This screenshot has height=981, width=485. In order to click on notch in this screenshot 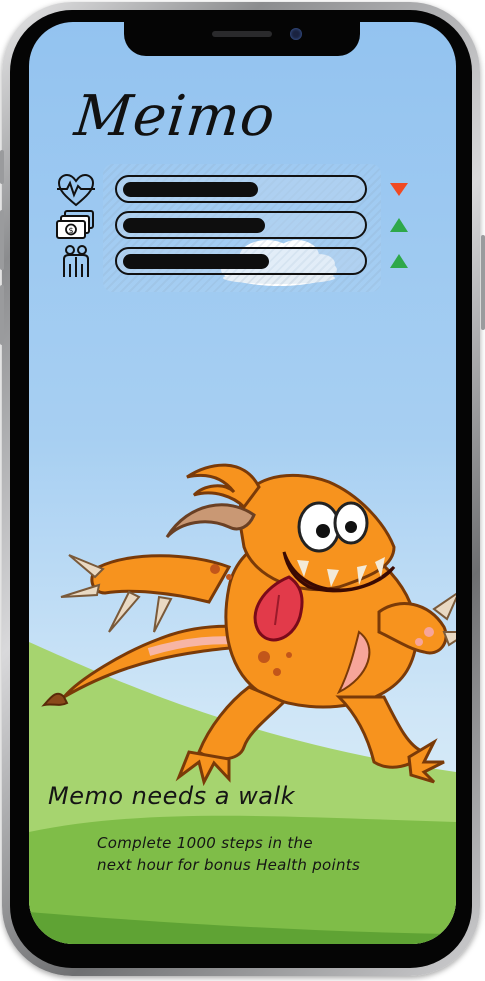, I will do `click(242, 39)`.